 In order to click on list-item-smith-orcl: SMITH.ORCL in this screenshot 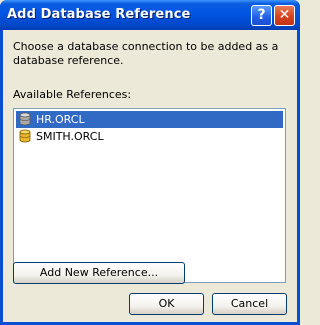, I will do `click(149, 136)`.